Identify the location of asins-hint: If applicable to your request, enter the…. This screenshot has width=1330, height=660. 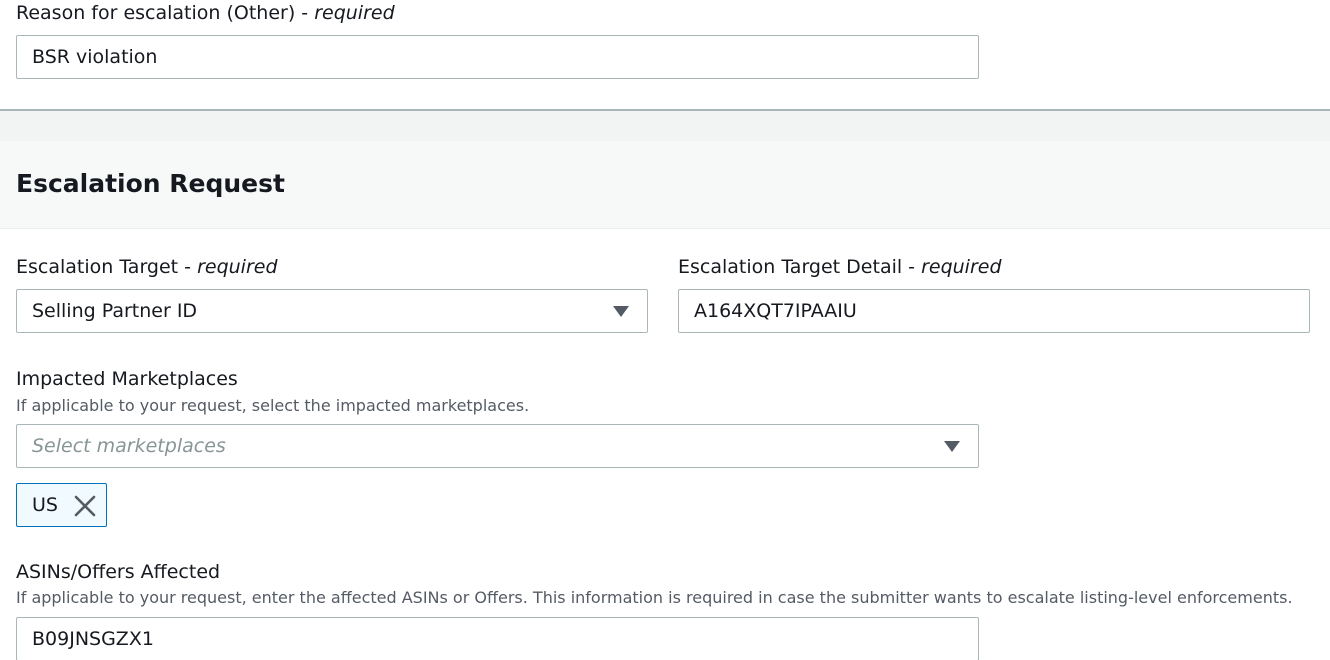
(654, 597).